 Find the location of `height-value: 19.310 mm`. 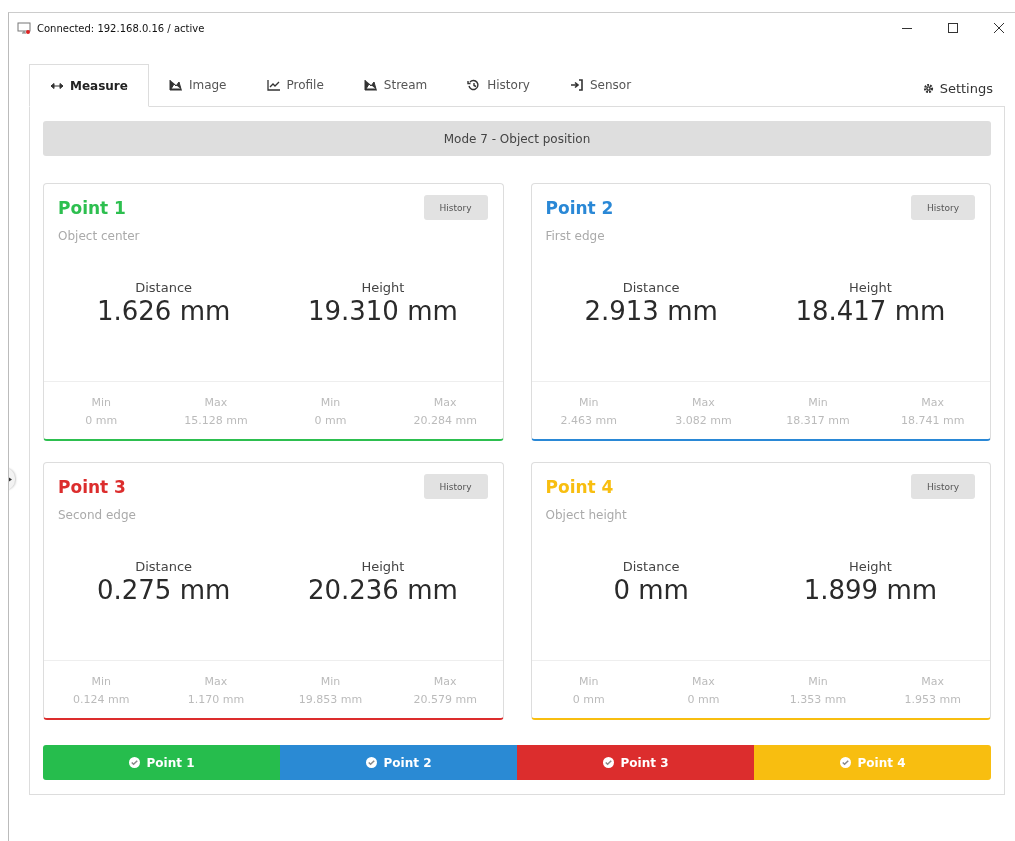

height-value: 19.310 mm is located at coordinates (382, 311).